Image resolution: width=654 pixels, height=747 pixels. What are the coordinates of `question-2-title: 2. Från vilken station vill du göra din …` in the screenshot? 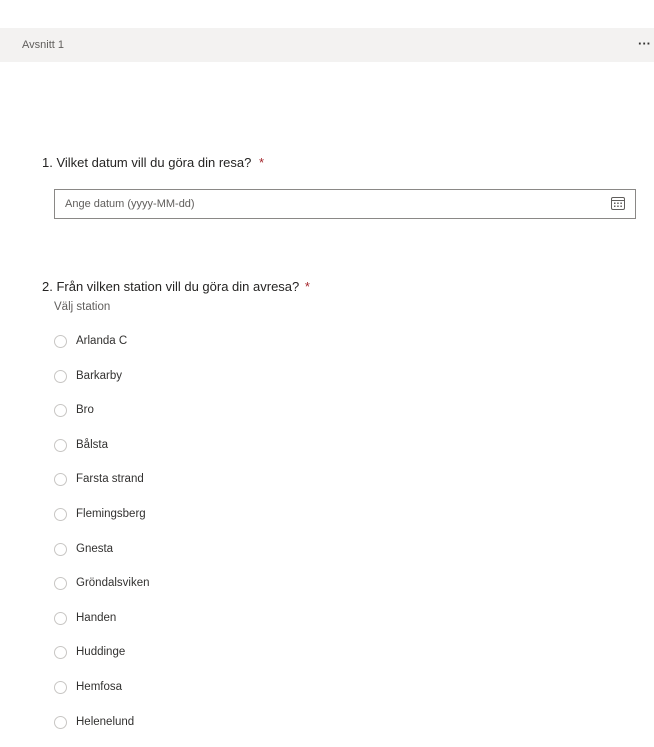 It's located at (176, 286).